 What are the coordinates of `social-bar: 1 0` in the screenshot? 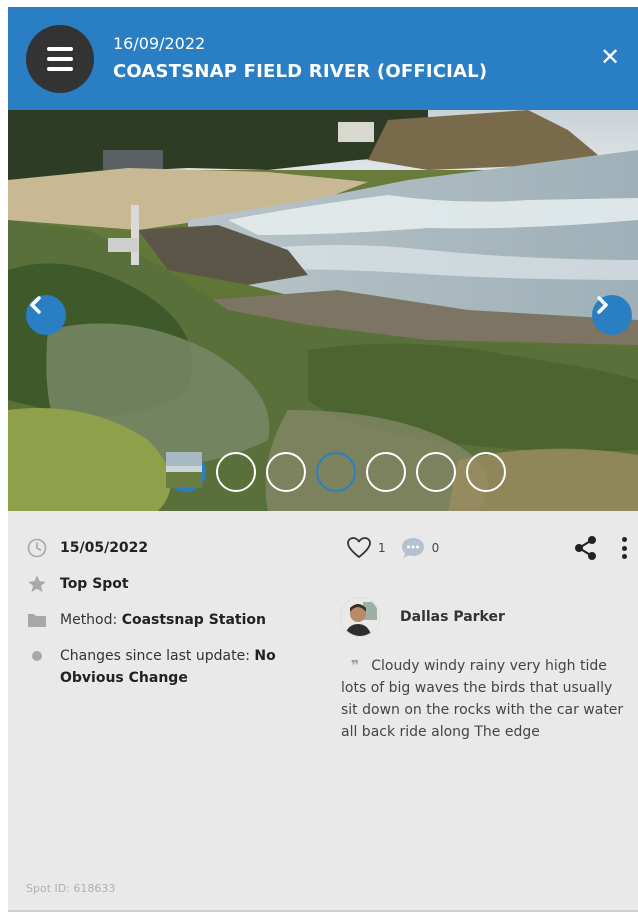 It's located at (399, 548).